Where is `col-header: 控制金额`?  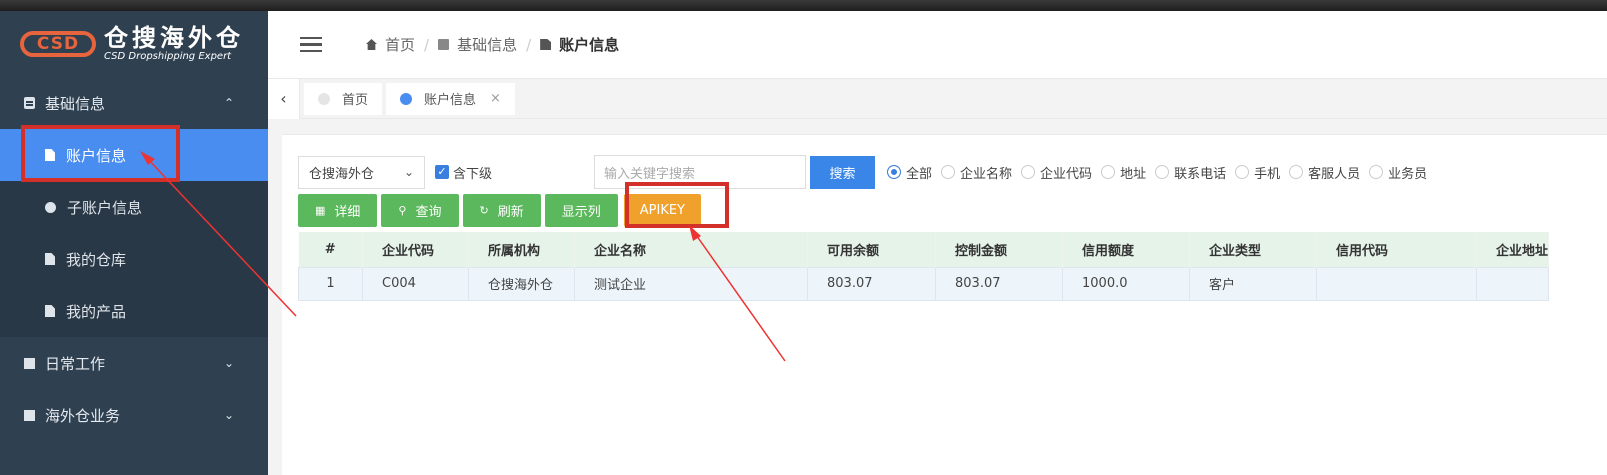 col-header: 控制金额 is located at coordinates (999, 249).